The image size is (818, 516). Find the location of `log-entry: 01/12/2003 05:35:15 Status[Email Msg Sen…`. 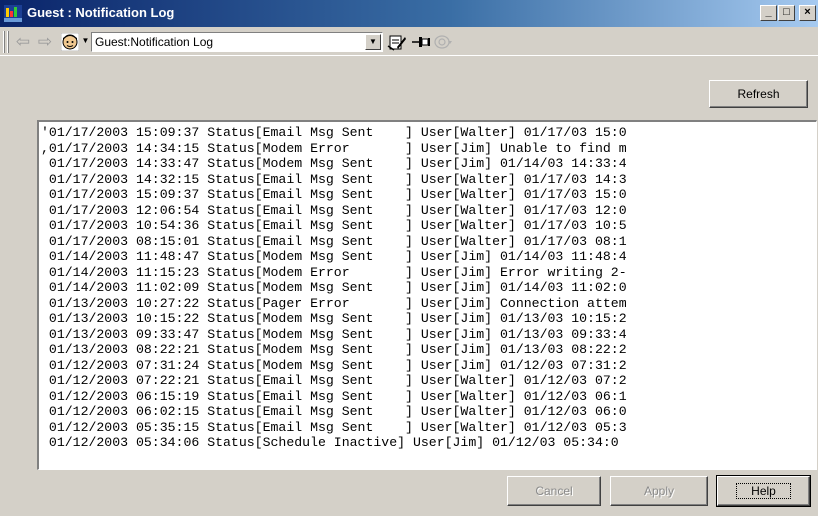

log-entry: 01/12/2003 05:35:15 Status[Email Msg Sen… is located at coordinates (428, 428).